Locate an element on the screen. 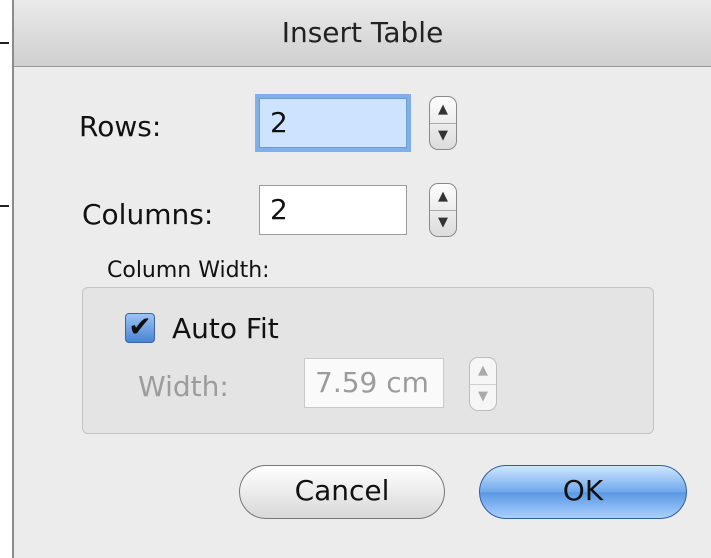 Image resolution: width=711 pixels, height=558 pixels. rows-decrement-icon: ▼ is located at coordinates (443, 136).